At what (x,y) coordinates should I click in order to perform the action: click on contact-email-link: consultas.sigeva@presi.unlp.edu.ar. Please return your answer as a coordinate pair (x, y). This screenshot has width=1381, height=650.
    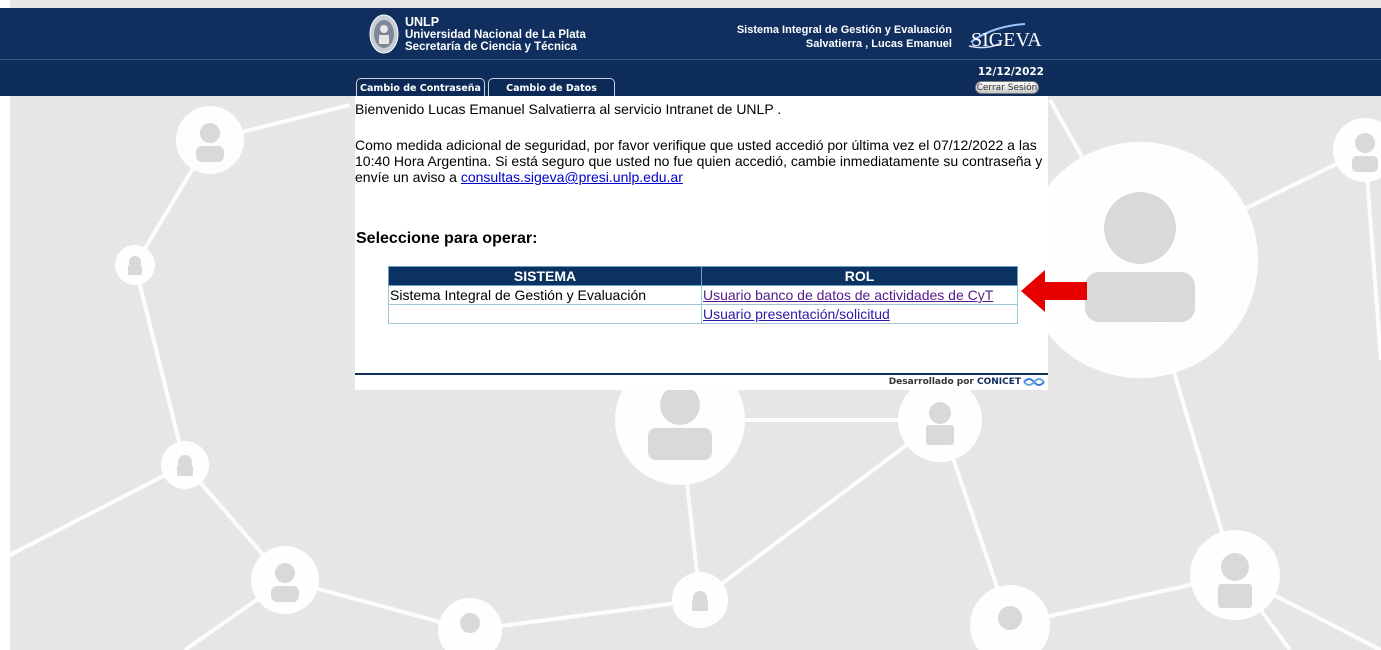
    Looking at the image, I should click on (572, 177).